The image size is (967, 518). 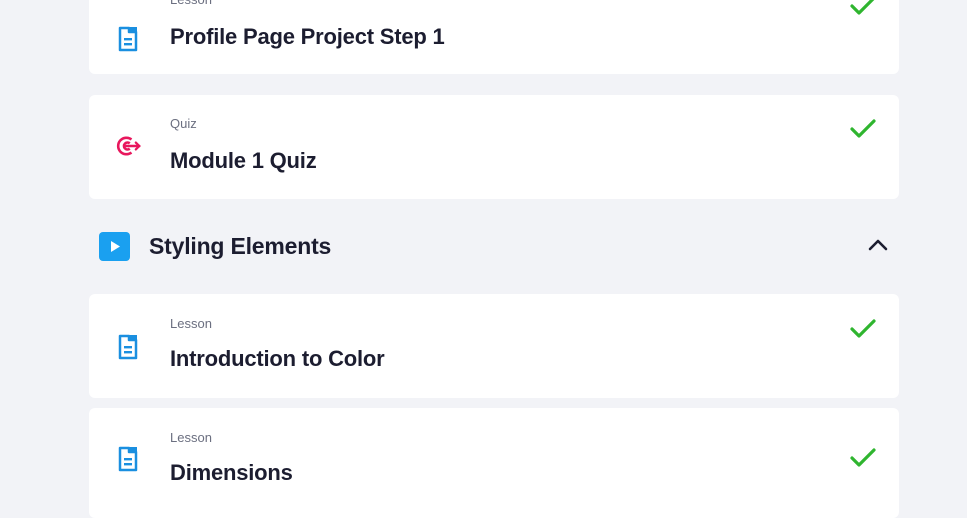 I want to click on quiz-target-icon, so click(x=128, y=146).